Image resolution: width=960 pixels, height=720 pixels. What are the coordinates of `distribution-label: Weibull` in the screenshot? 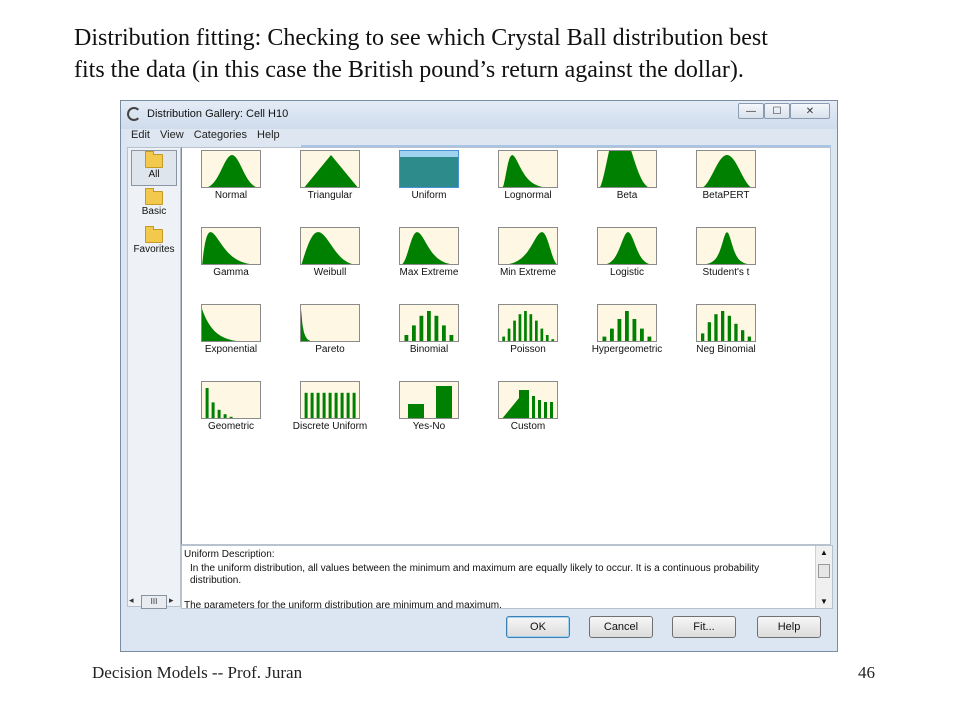 It's located at (330, 272).